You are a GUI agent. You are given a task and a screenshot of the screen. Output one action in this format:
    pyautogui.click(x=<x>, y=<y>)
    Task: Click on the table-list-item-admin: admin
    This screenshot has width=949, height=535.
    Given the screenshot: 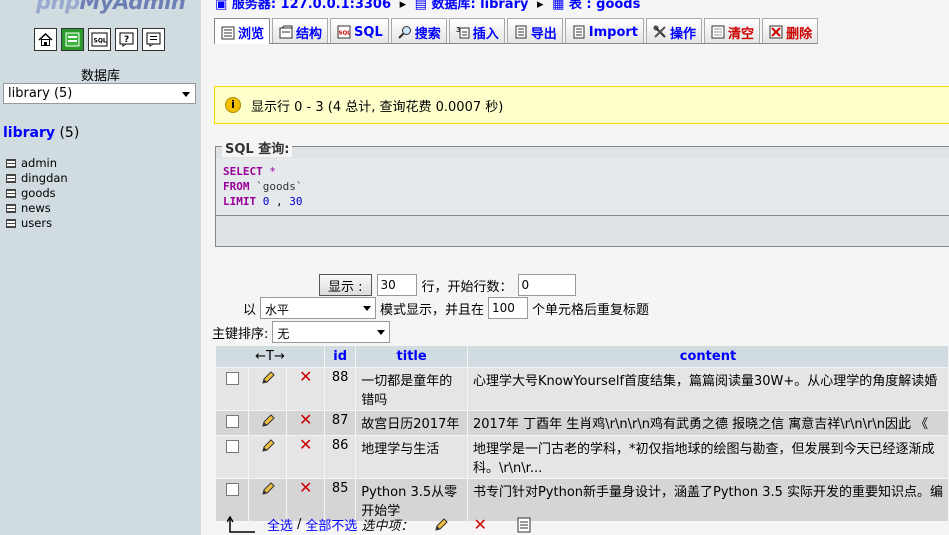 What is the action you would take?
    pyautogui.click(x=37, y=163)
    